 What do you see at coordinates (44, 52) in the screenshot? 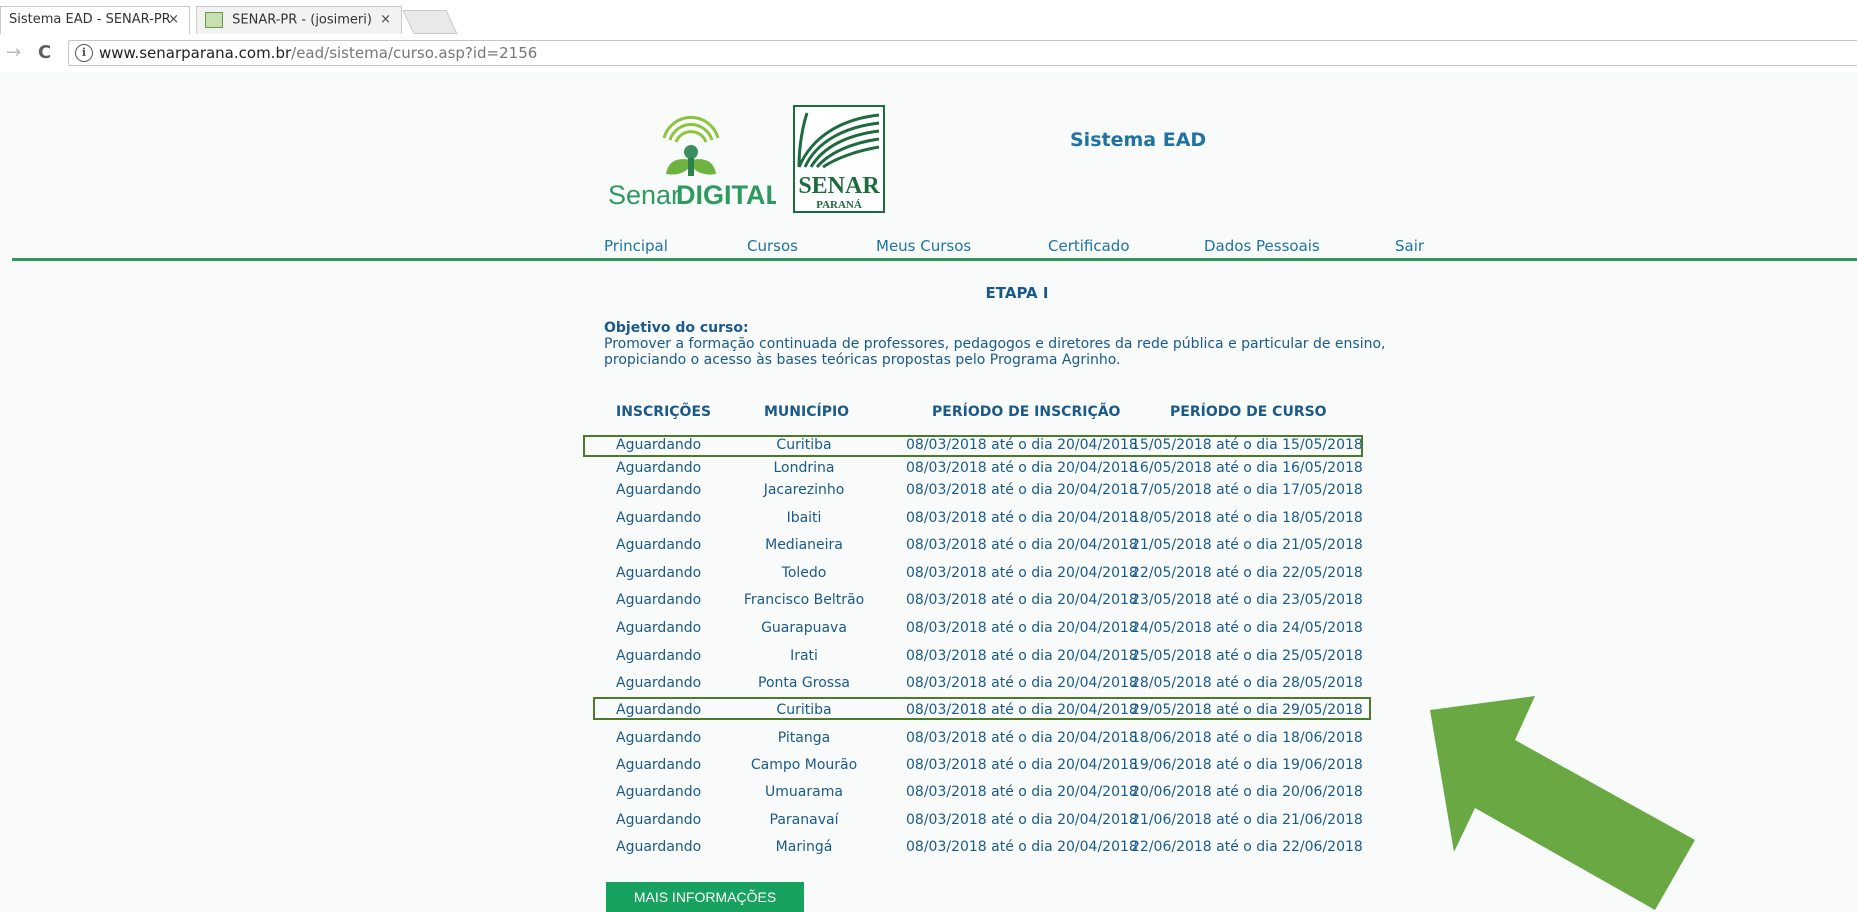
I see `reload-icon: C` at bounding box center [44, 52].